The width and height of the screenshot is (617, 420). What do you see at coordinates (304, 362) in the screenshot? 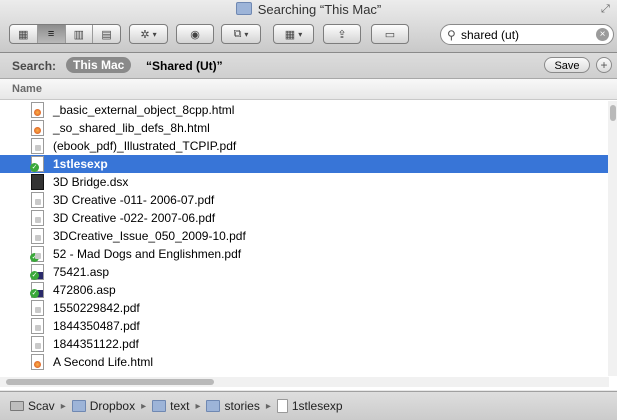
I see `list-item: A Second Life.html` at bounding box center [304, 362].